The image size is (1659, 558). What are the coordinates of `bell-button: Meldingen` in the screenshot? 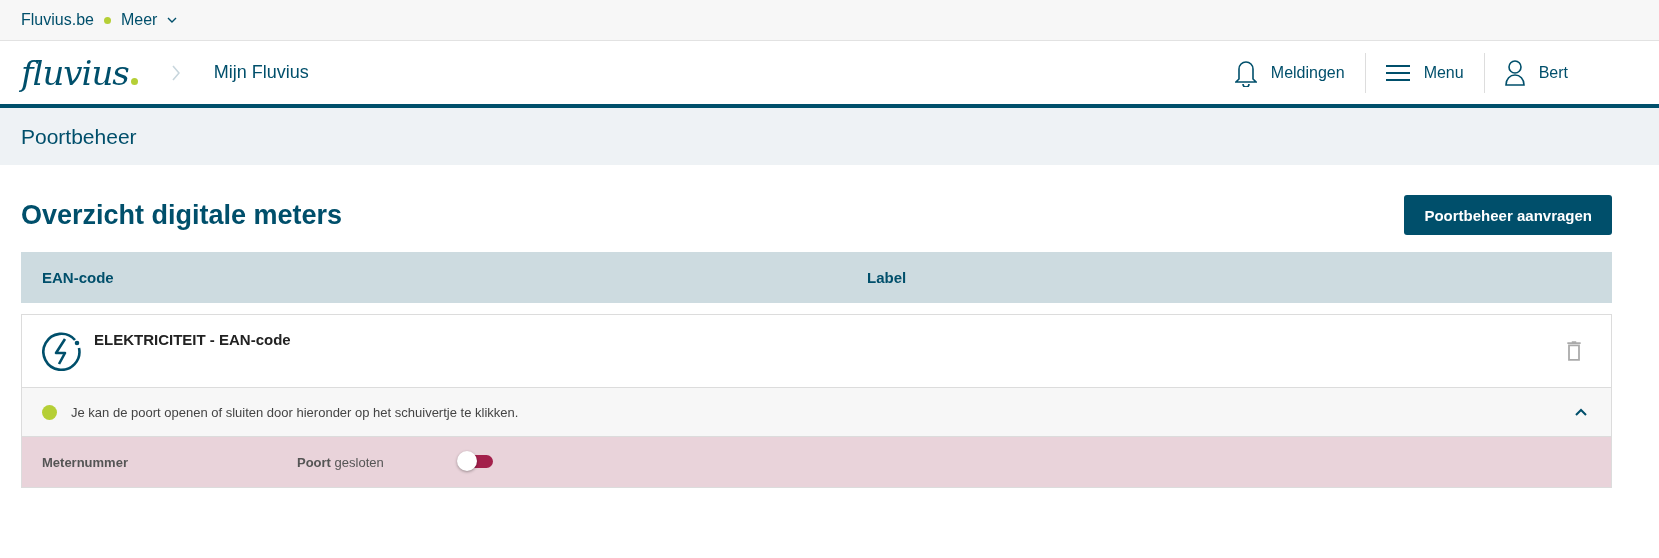 It's located at (1289, 72).